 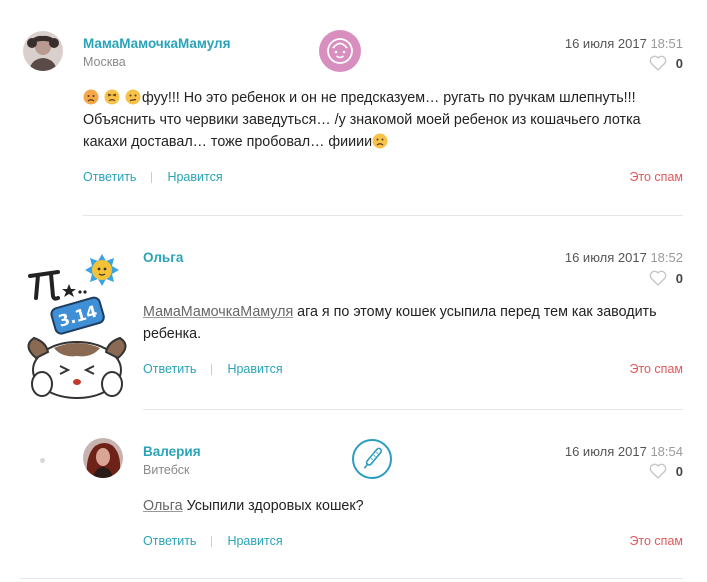 What do you see at coordinates (42, 460) in the screenshot?
I see `thread-dot` at bounding box center [42, 460].